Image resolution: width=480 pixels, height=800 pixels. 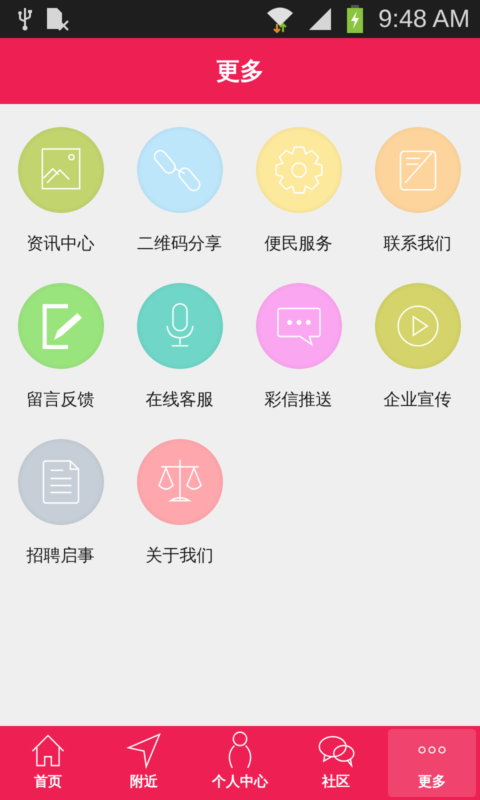 What do you see at coordinates (298, 192) in the screenshot?
I see `menu-item: 便民服务` at bounding box center [298, 192].